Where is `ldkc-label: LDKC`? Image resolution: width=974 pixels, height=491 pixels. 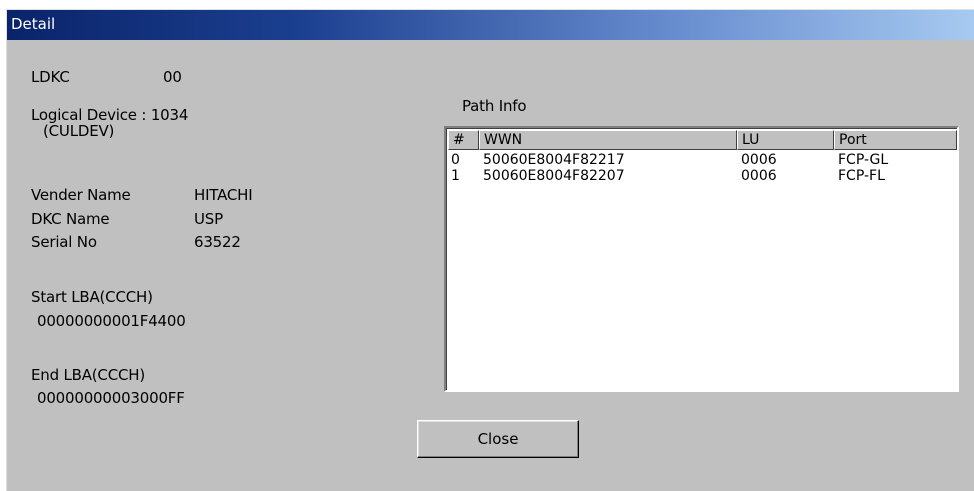
ldkc-label: LDKC is located at coordinates (50, 77).